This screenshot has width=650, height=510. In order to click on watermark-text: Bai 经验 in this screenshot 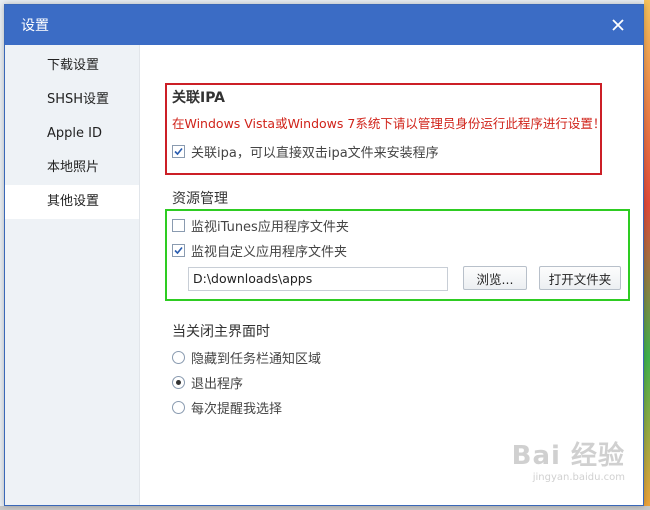, I will do `click(568, 456)`.